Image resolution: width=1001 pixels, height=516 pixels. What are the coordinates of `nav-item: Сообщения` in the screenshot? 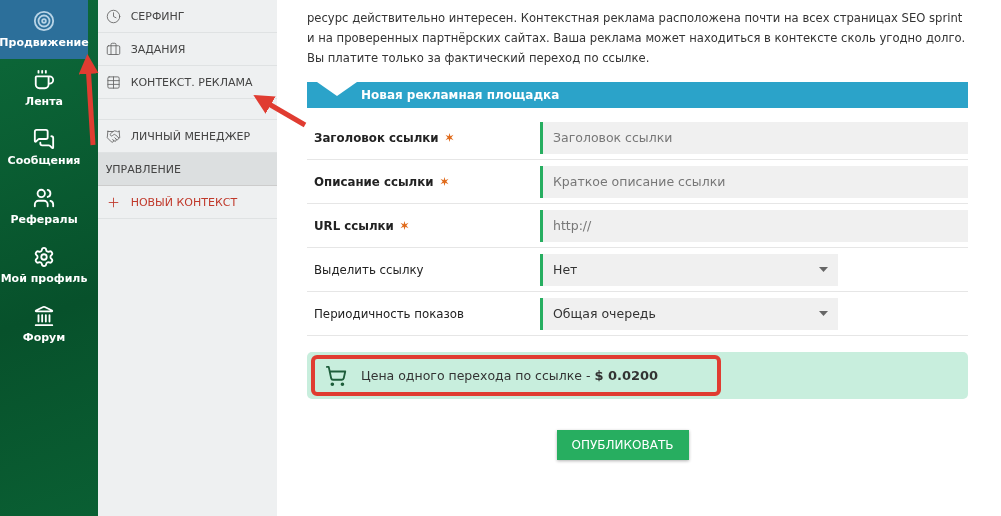 It's located at (44, 147).